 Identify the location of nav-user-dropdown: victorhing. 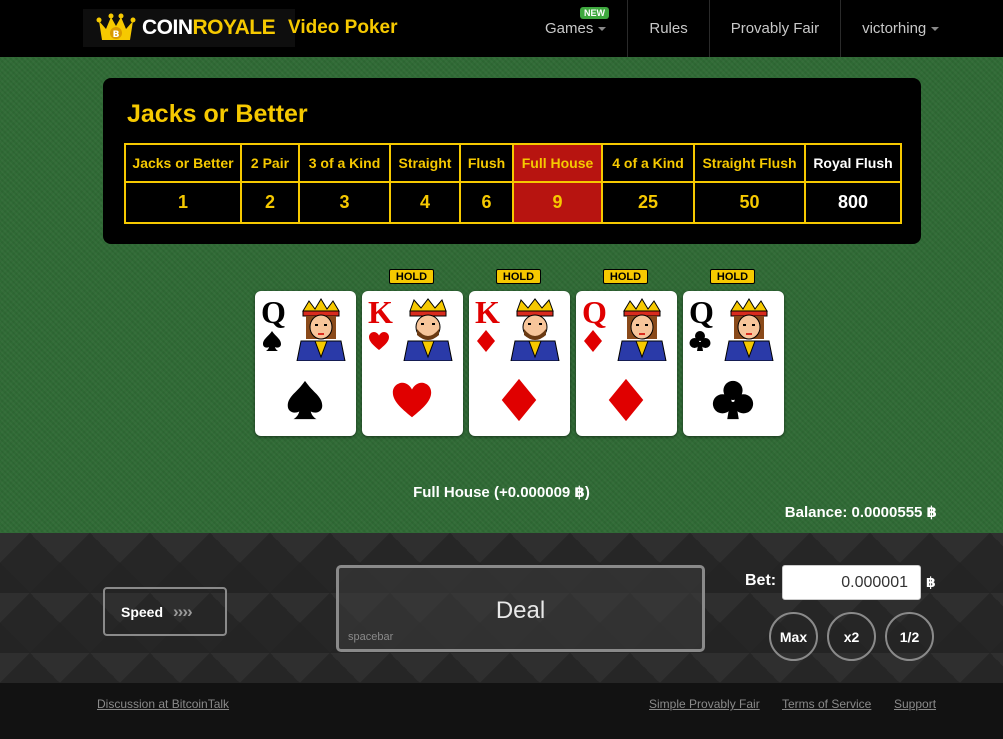
(900, 28).